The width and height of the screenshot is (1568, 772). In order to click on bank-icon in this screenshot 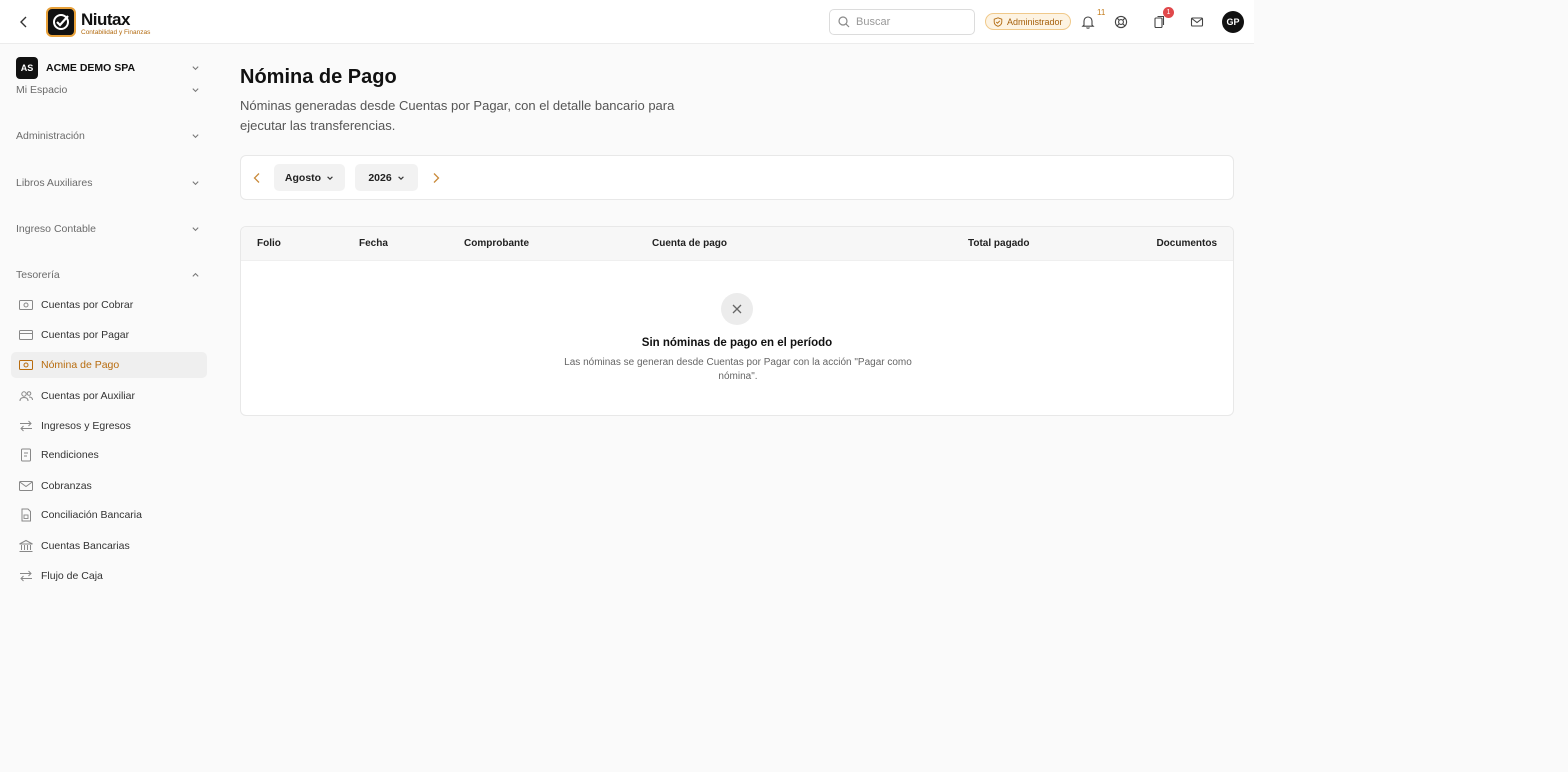, I will do `click(26, 546)`.